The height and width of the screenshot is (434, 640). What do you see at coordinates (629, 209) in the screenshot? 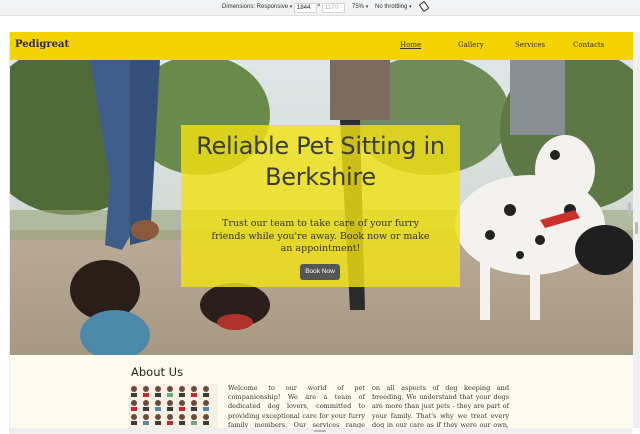
I see `page-scrollbar-thumb` at bounding box center [629, 209].